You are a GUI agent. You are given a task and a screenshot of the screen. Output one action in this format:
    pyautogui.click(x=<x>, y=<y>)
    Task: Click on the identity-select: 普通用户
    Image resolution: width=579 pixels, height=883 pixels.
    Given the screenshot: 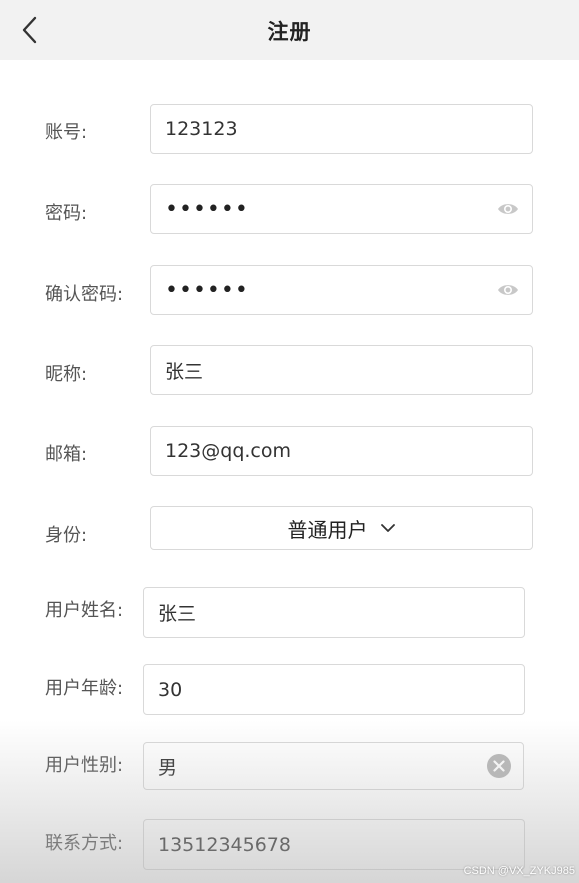 What is the action you would take?
    pyautogui.click(x=341, y=528)
    